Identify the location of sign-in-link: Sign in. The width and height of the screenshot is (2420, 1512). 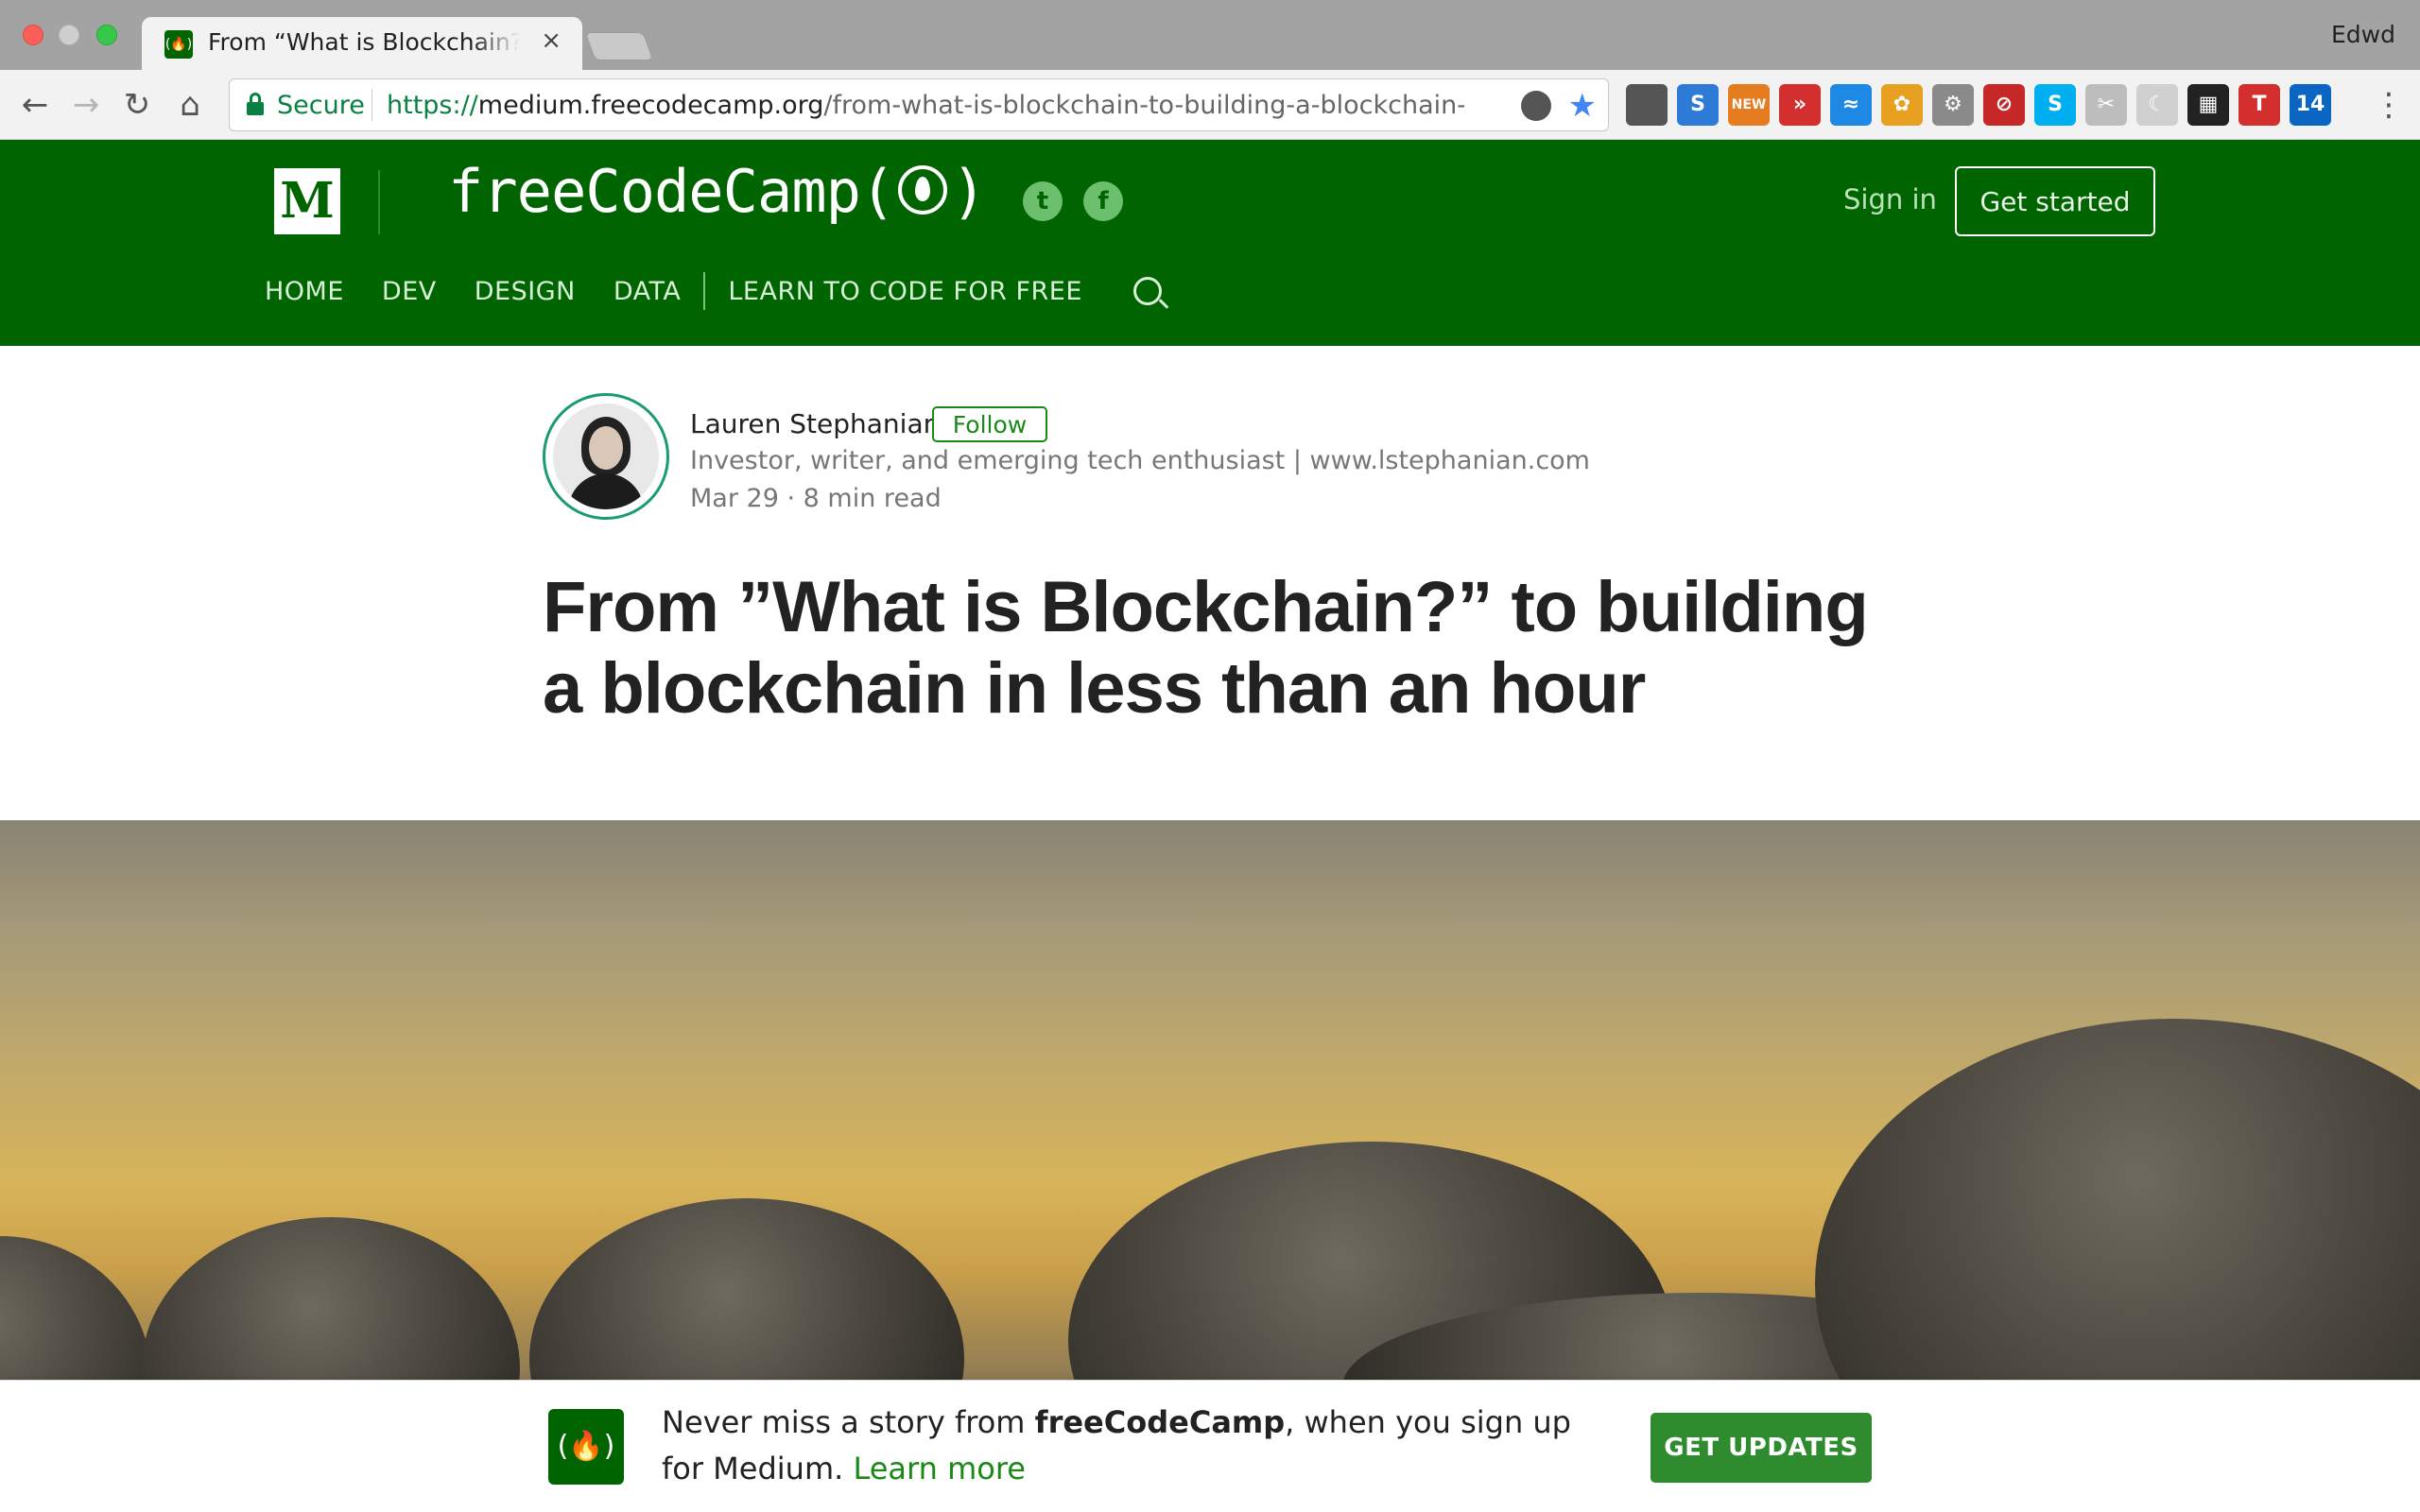
(1890, 199).